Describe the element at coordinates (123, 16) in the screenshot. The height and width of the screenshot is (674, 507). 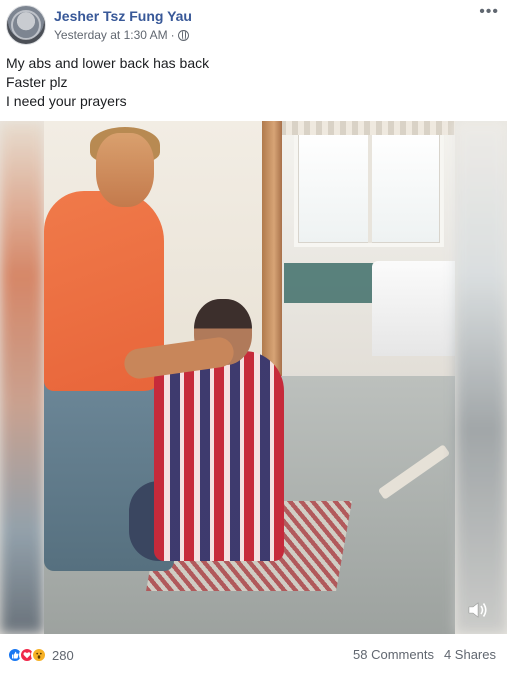
I see `author-name: Jesher Tsz Fung Yau` at that location.